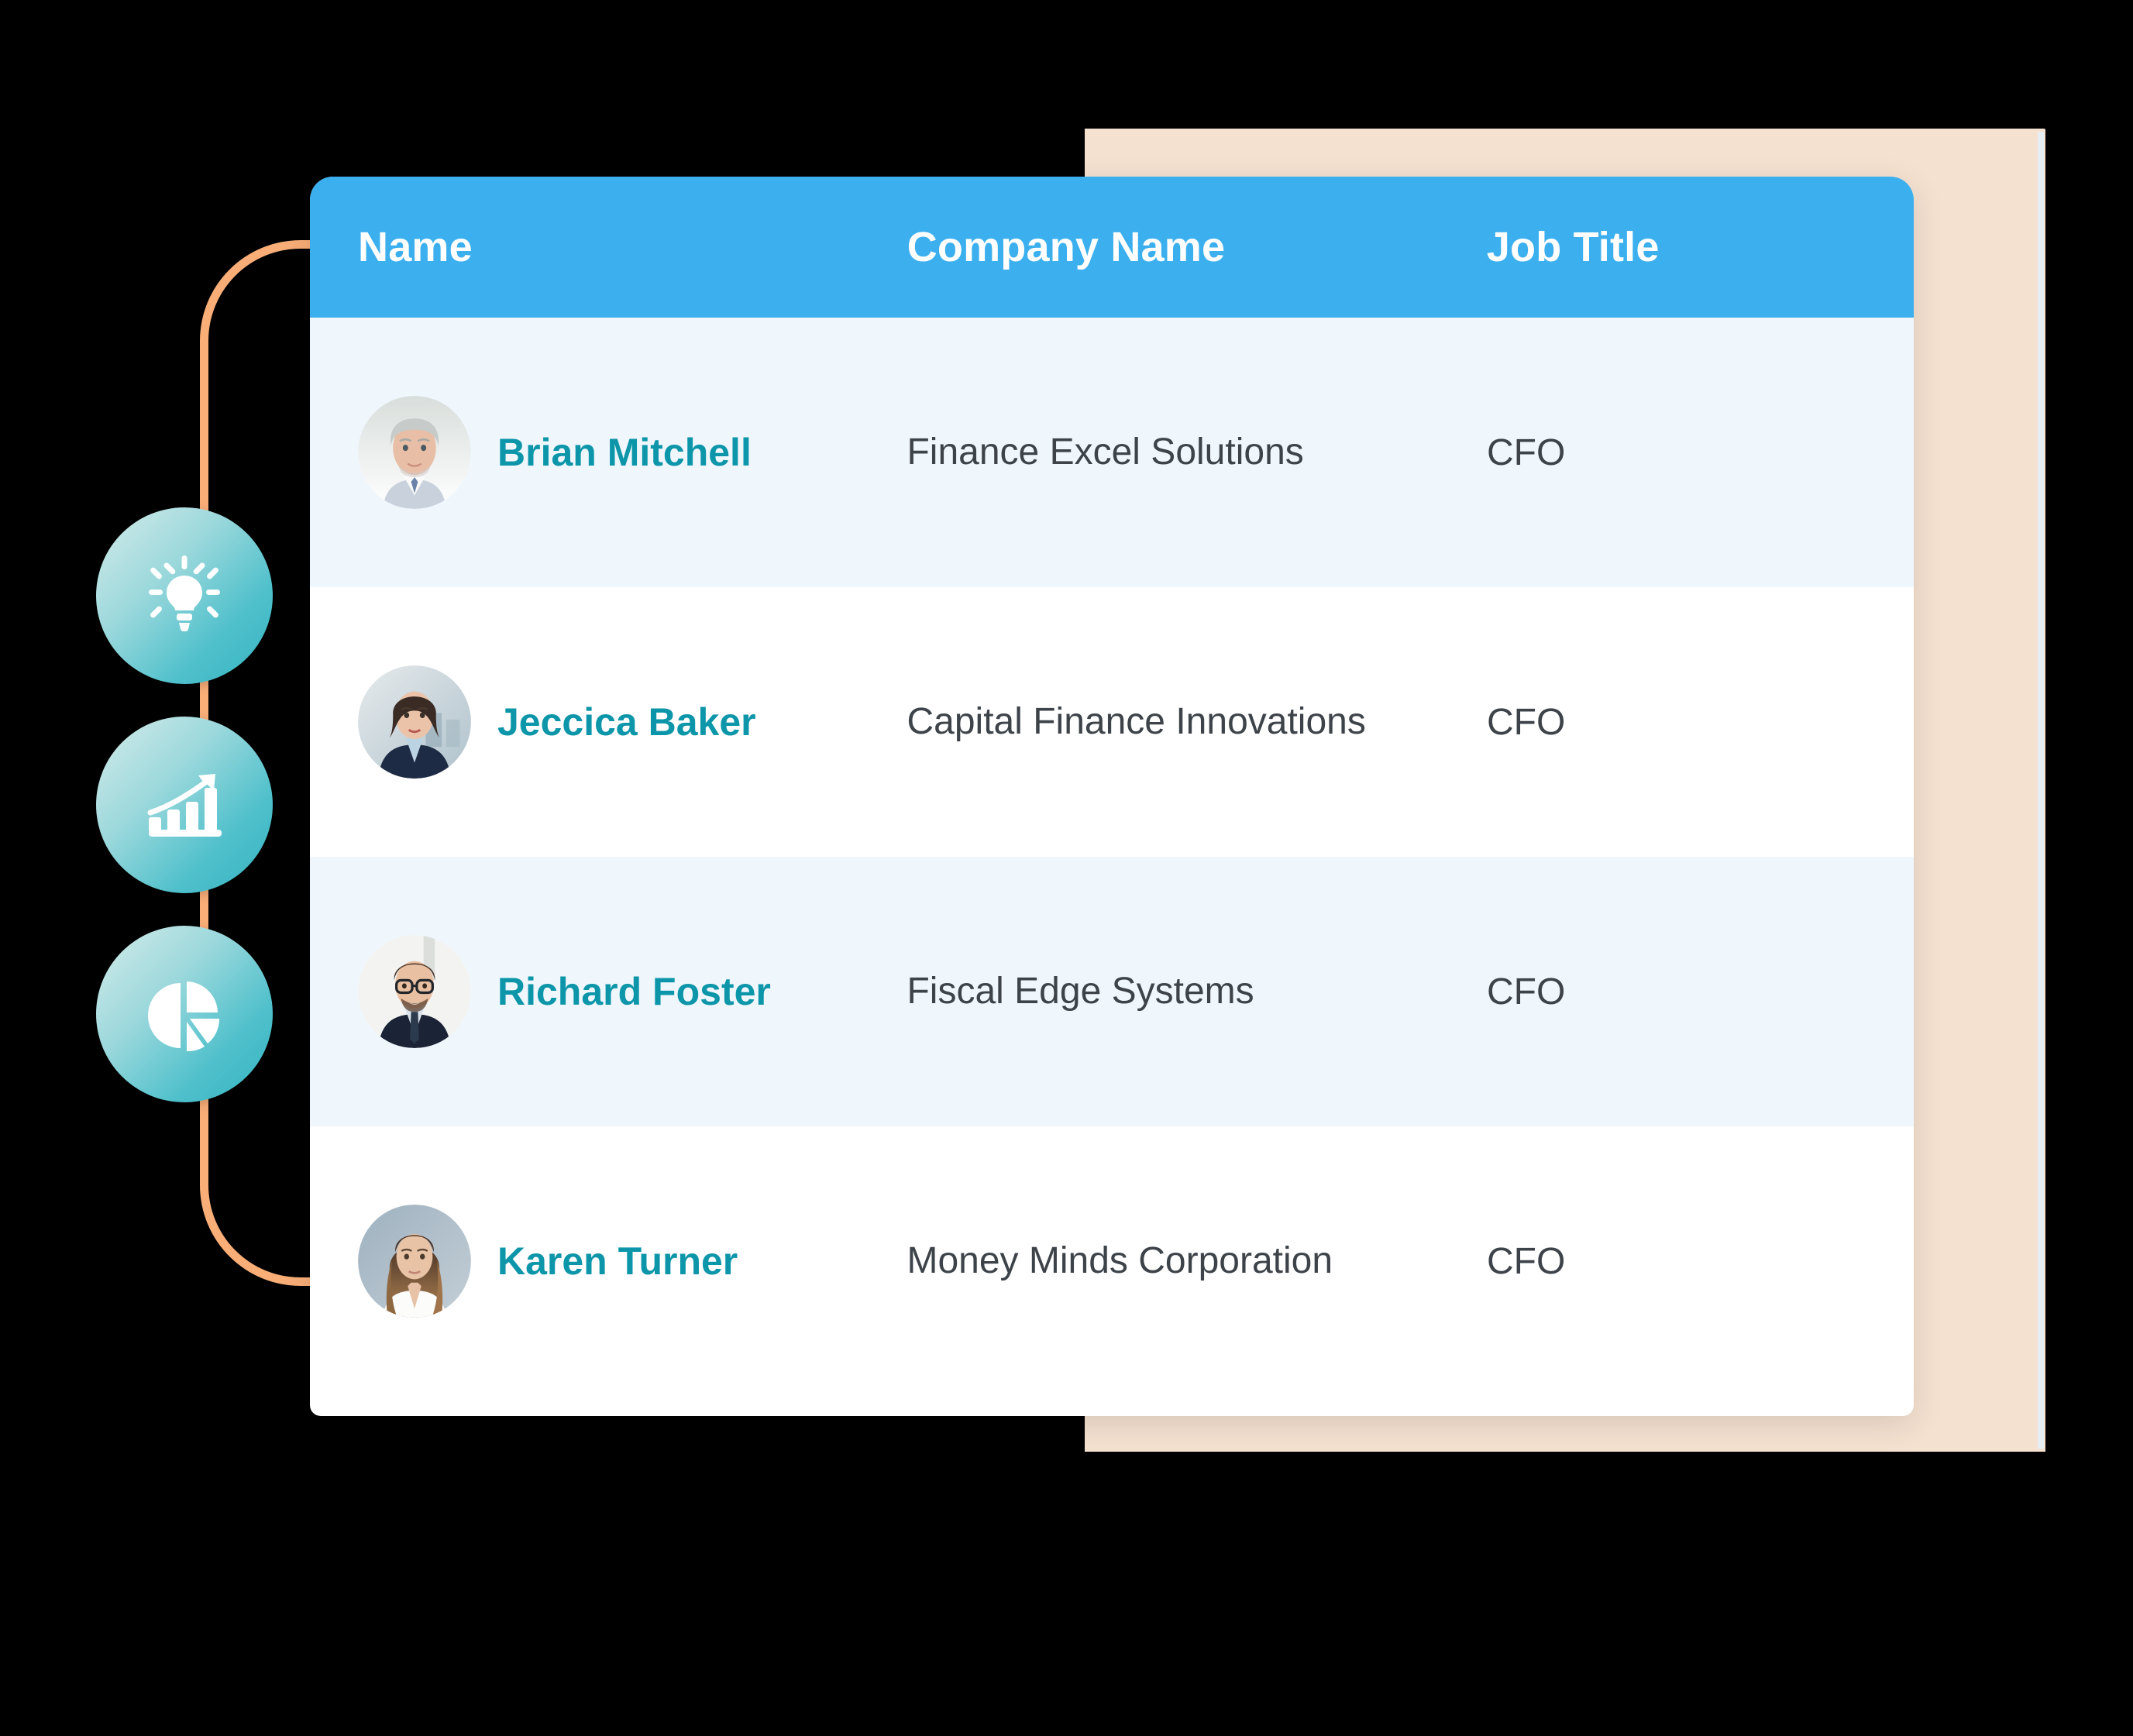 The width and height of the screenshot is (2133, 1736). I want to click on cell-name: Brian Mitchell, so click(632, 452).